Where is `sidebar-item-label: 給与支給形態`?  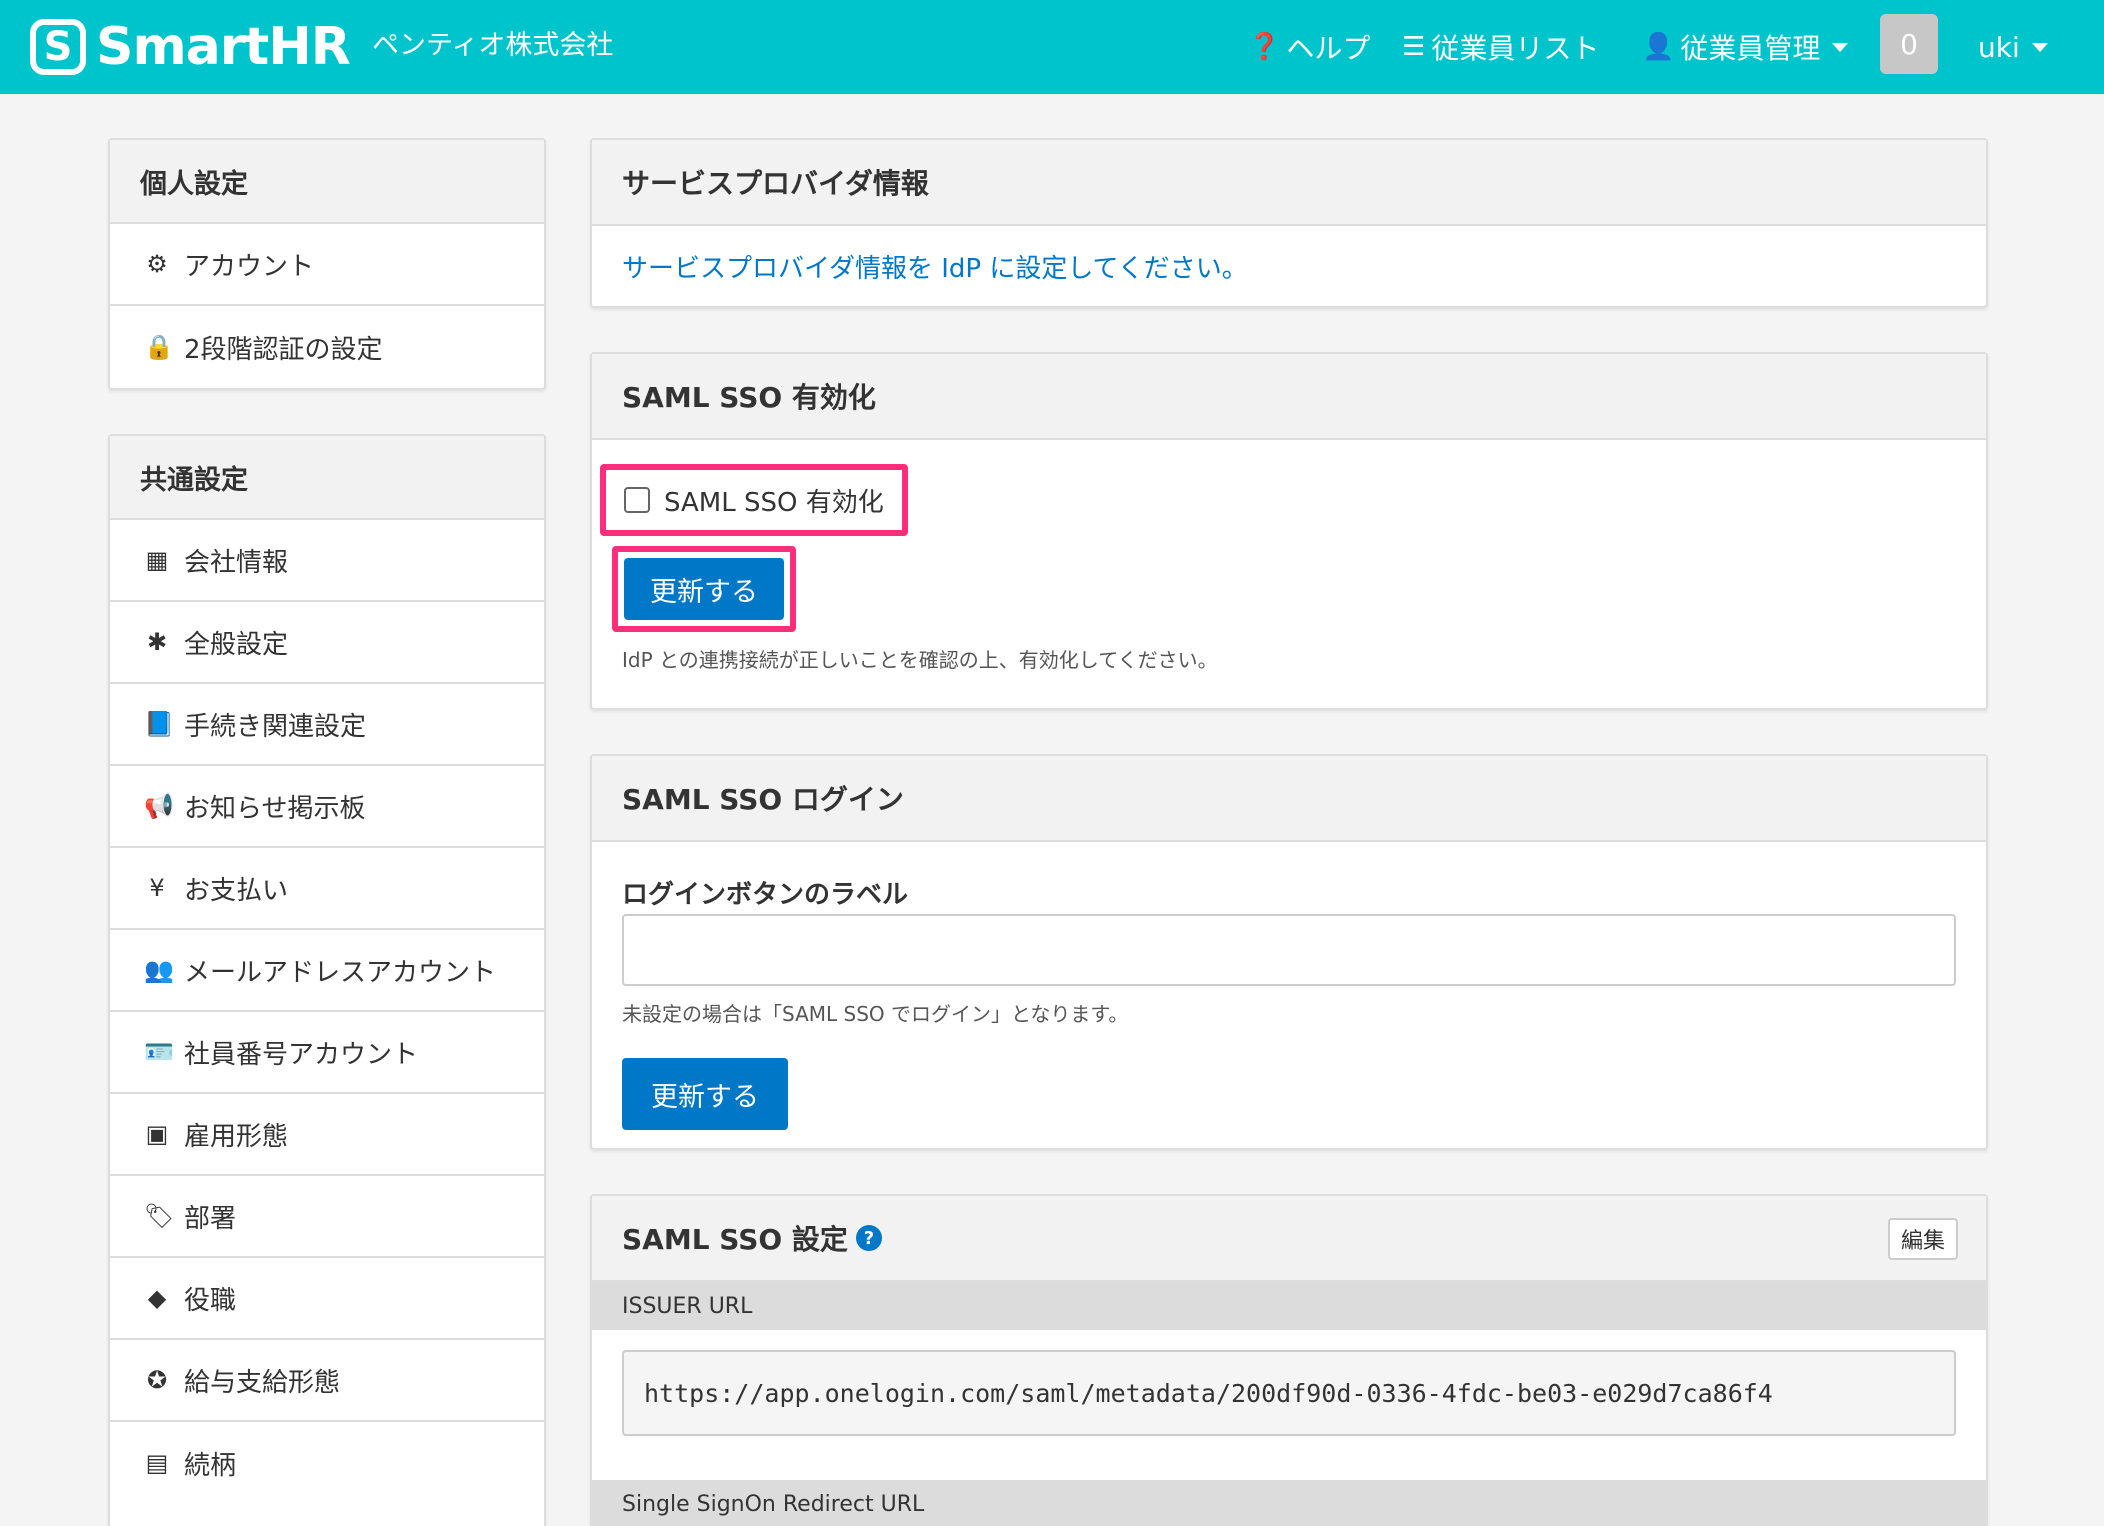
sidebar-item-label: 給与支給形態 is located at coordinates (262, 1382).